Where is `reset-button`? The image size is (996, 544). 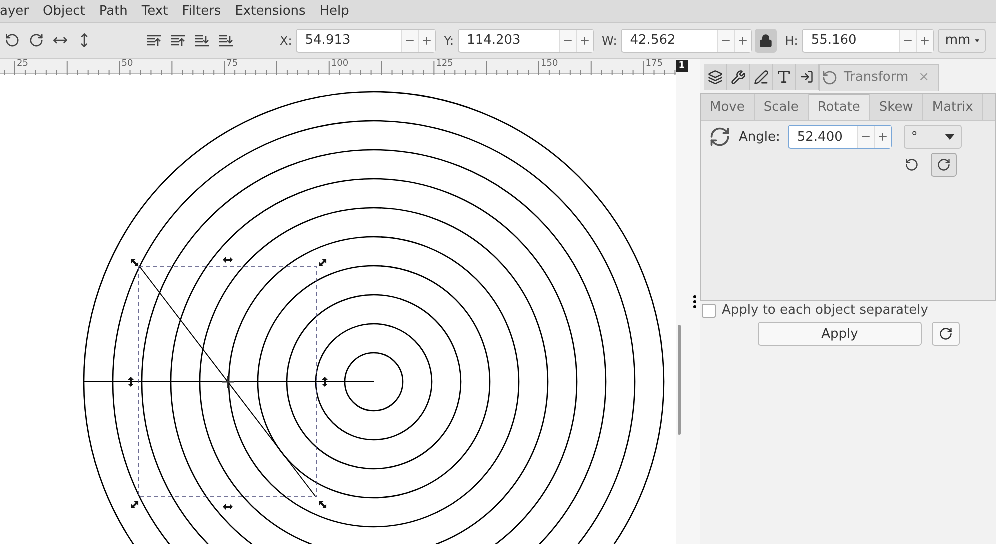
reset-button is located at coordinates (946, 334).